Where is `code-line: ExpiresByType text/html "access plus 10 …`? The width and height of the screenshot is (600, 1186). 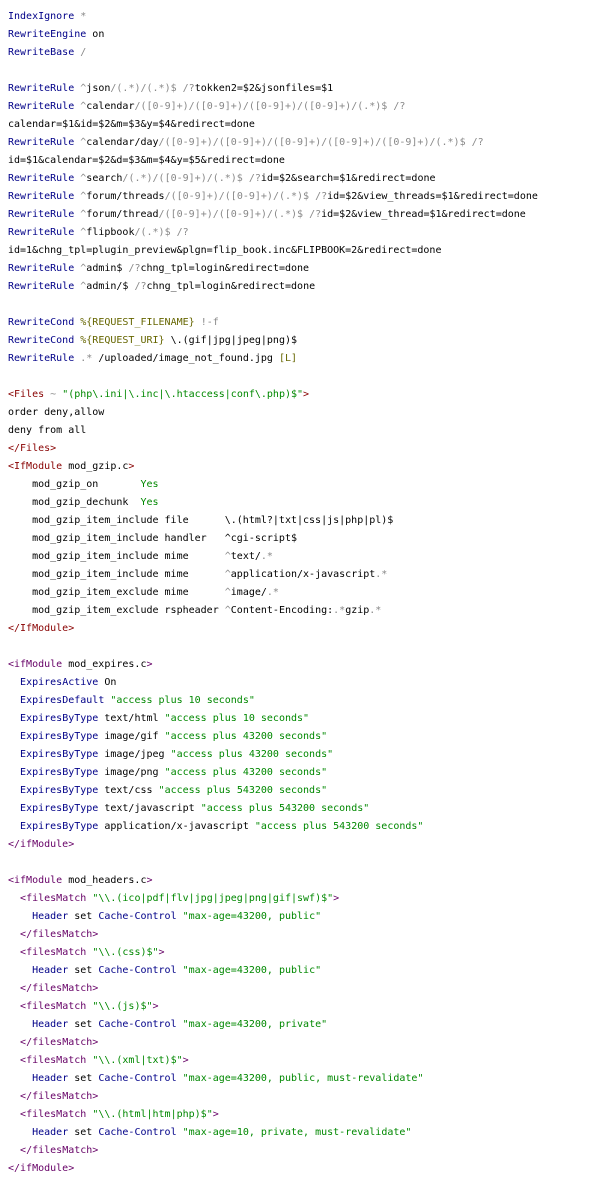
code-line: ExpiresByType text/html "access plus 10 … is located at coordinates (273, 719).